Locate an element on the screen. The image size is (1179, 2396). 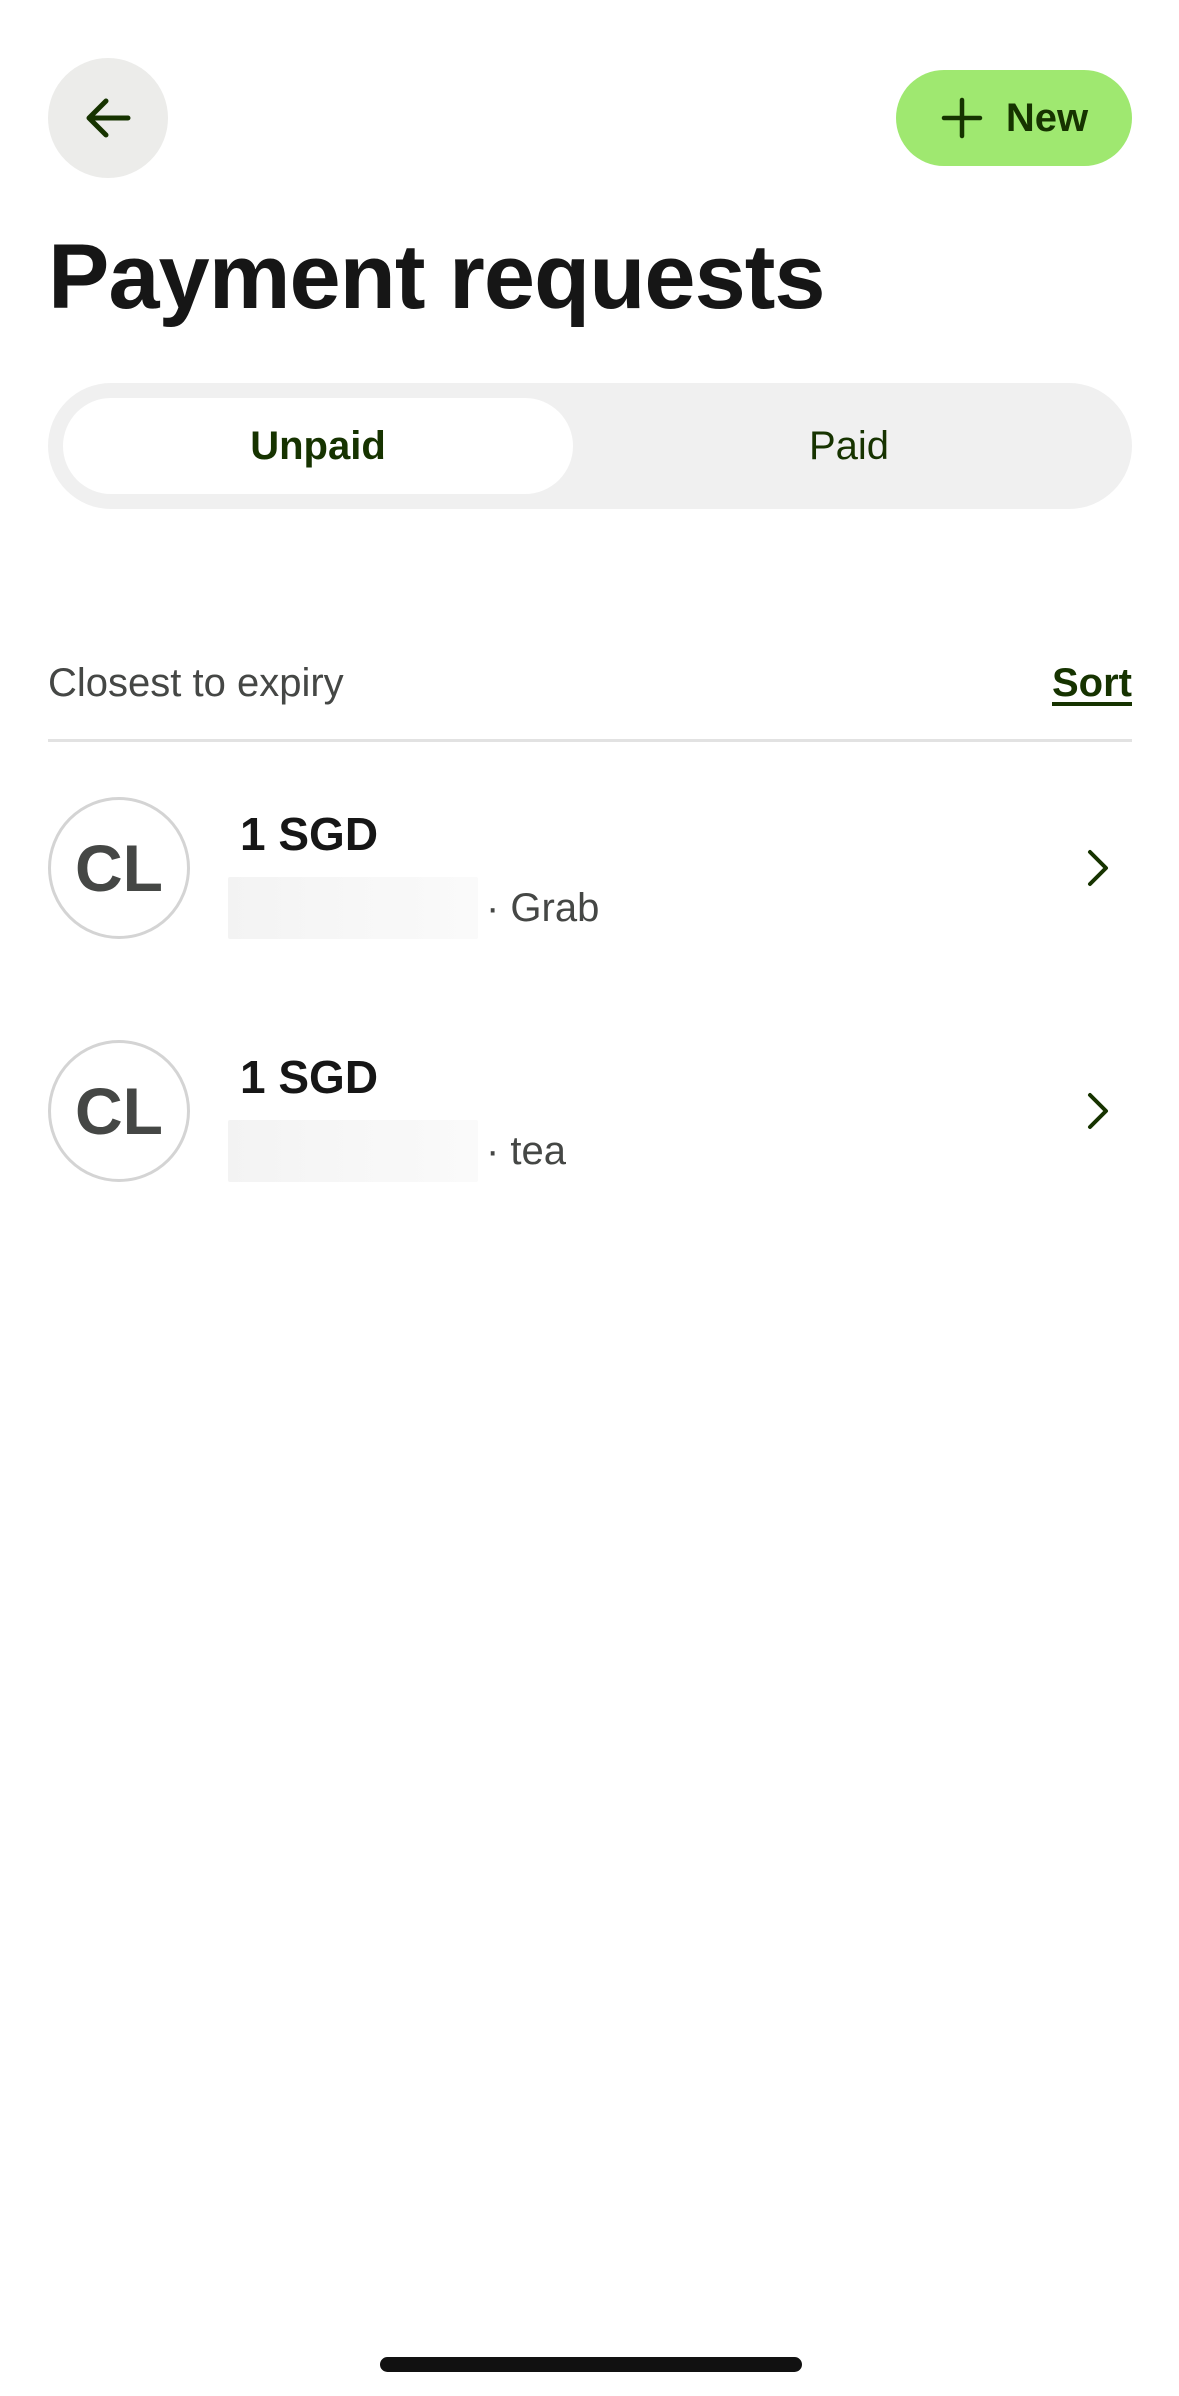
request-detail-row: · Grab is located at coordinates (413, 908).